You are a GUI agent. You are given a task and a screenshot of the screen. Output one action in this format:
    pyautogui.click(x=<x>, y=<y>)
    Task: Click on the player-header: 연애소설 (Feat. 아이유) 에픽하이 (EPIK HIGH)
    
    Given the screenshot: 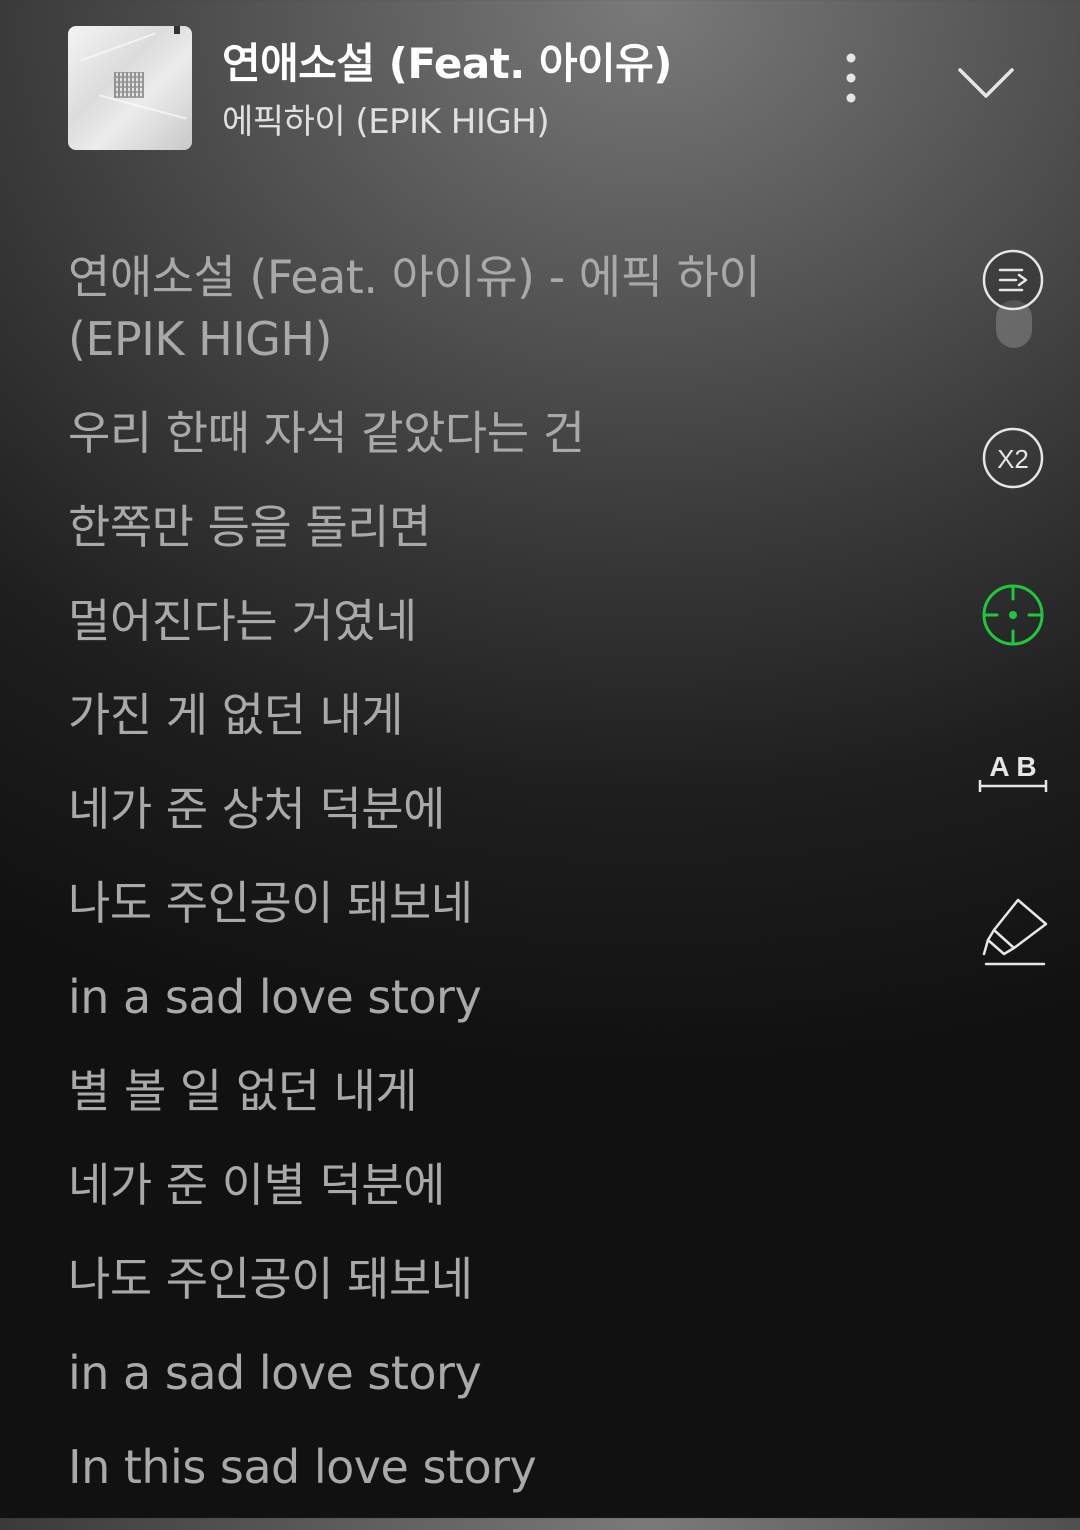 What is the action you would take?
    pyautogui.click(x=540, y=85)
    